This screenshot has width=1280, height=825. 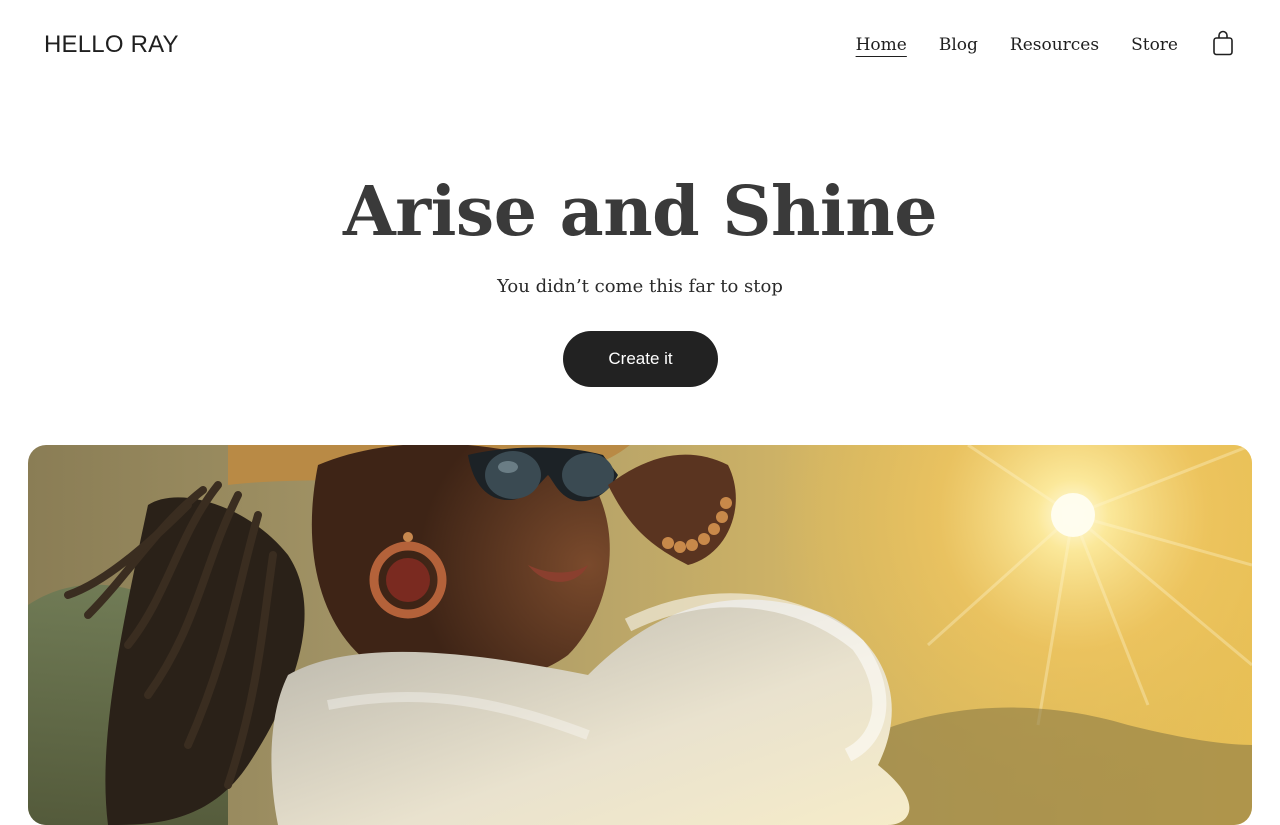 What do you see at coordinates (1054, 45) in the screenshot?
I see `nav-item-resources: Resources` at bounding box center [1054, 45].